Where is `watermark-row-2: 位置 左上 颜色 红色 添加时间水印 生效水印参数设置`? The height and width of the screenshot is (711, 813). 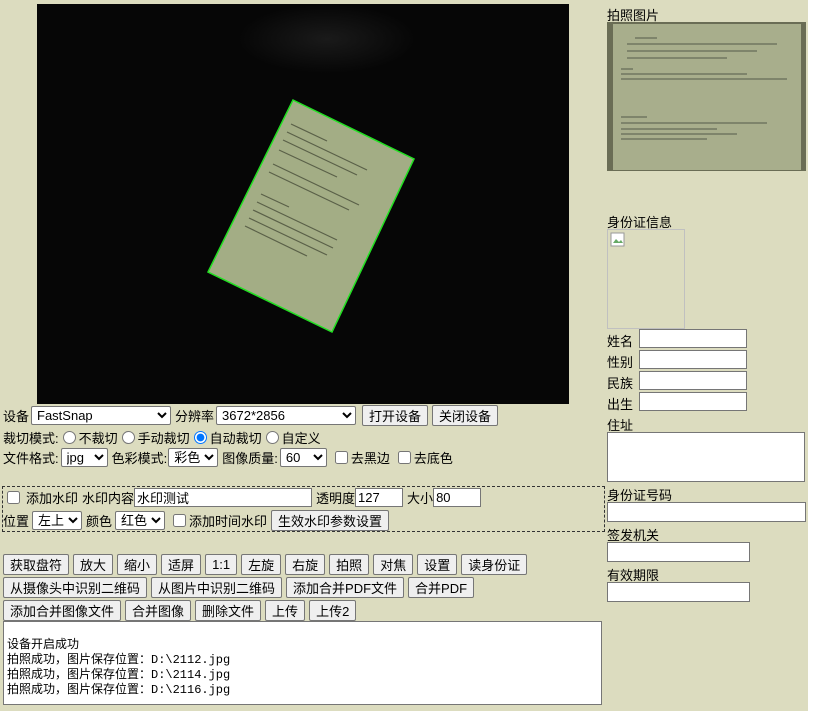
watermark-row-2: 位置 左上 颜色 红色 添加时间水印 生效水印参数设置 is located at coordinates (198, 520).